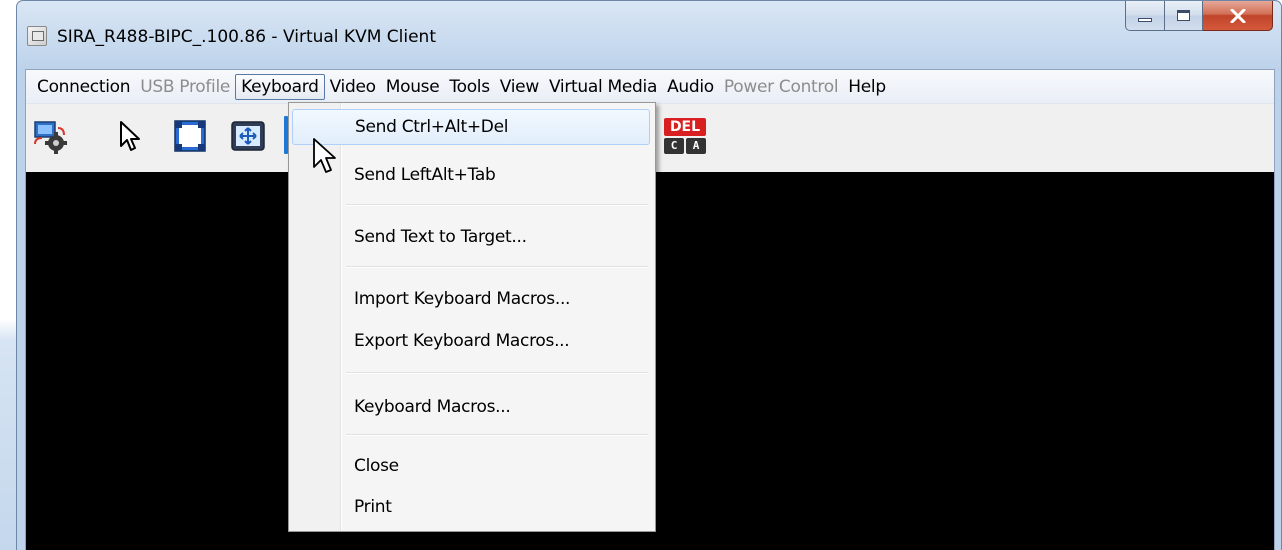 The image size is (1282, 550). I want to click on ctrl-alt-del-icon: DEL, so click(685, 127).